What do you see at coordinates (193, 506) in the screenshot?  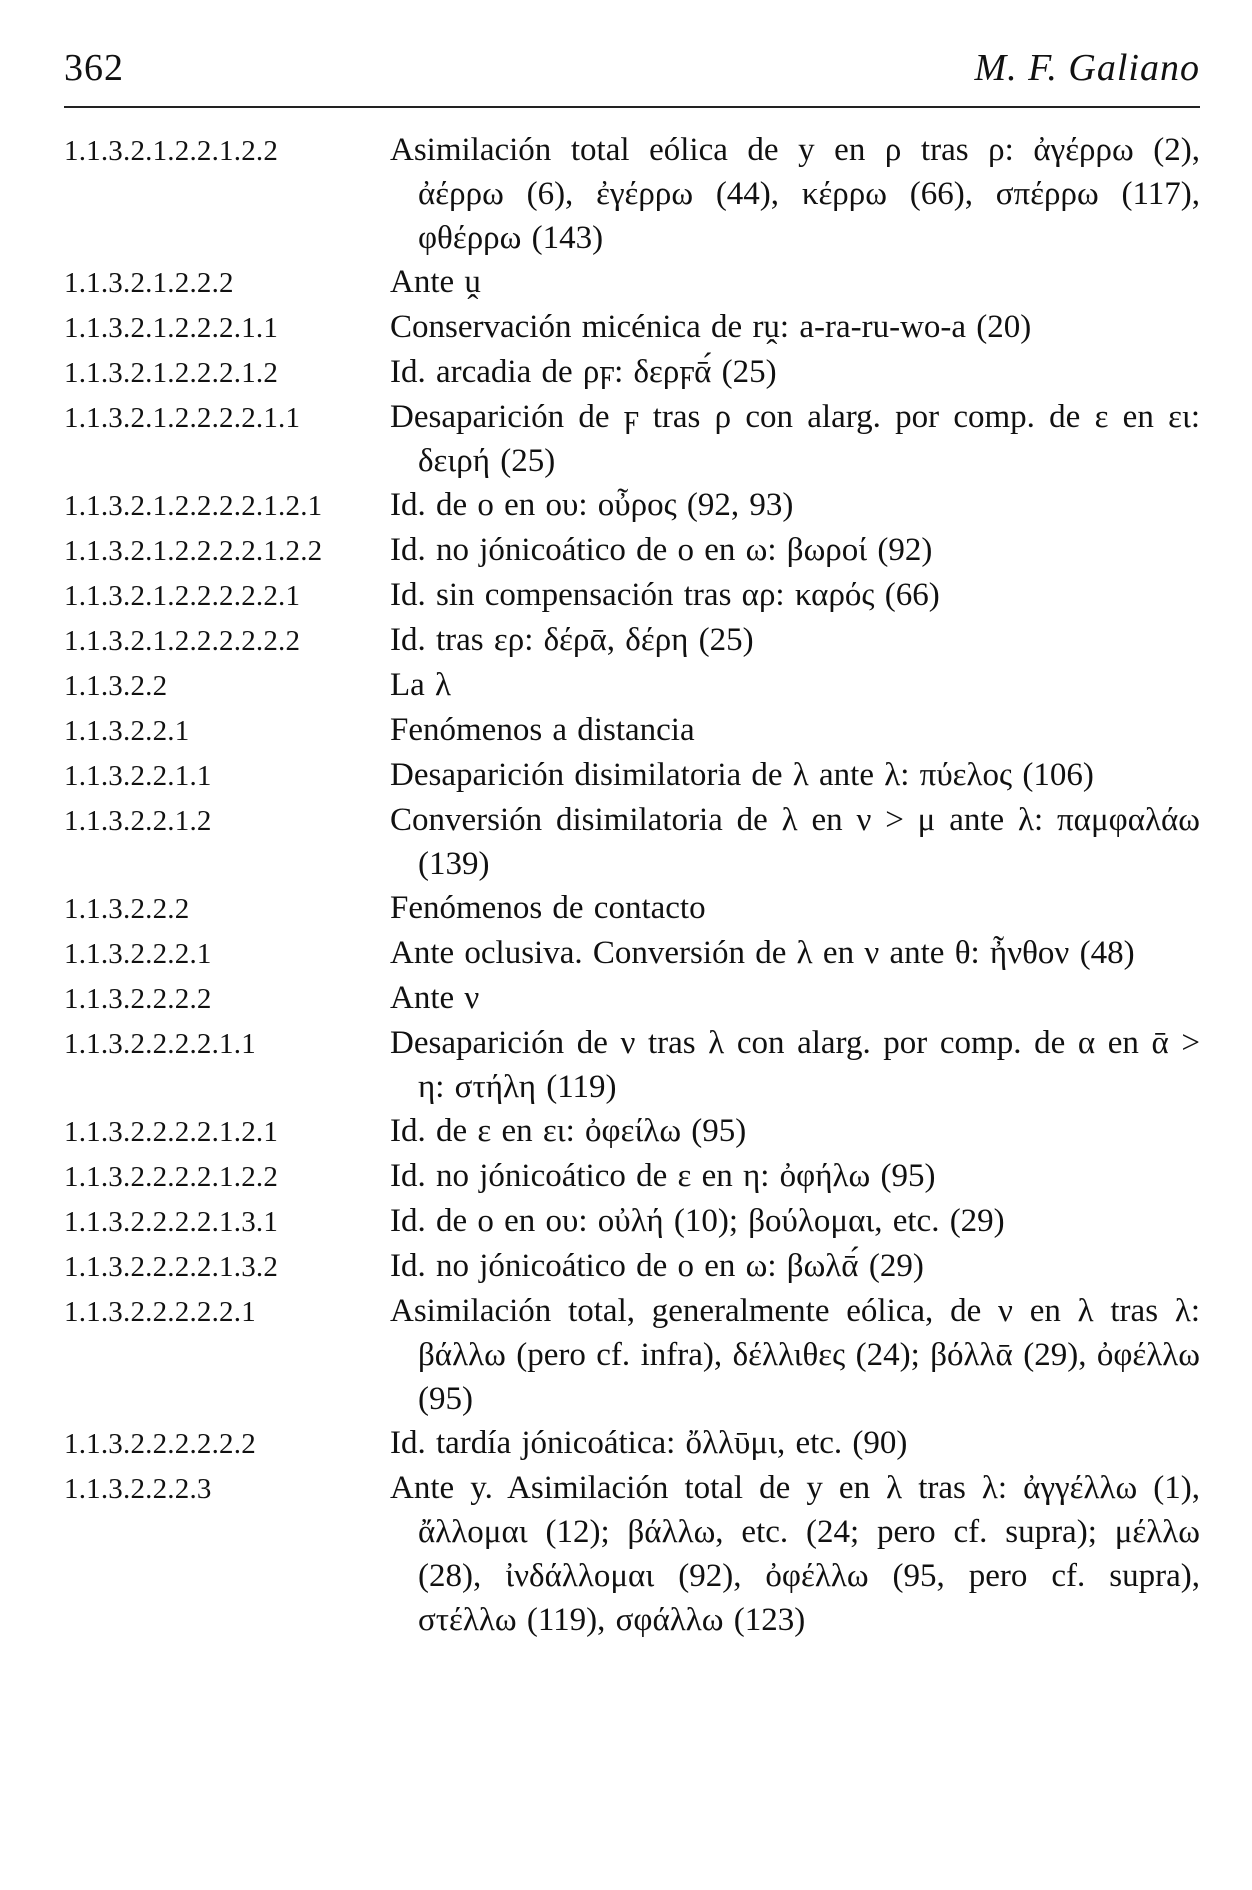 I see `entry-code: 1.1.3.2.1.2.2.2.2.1.2.1` at bounding box center [193, 506].